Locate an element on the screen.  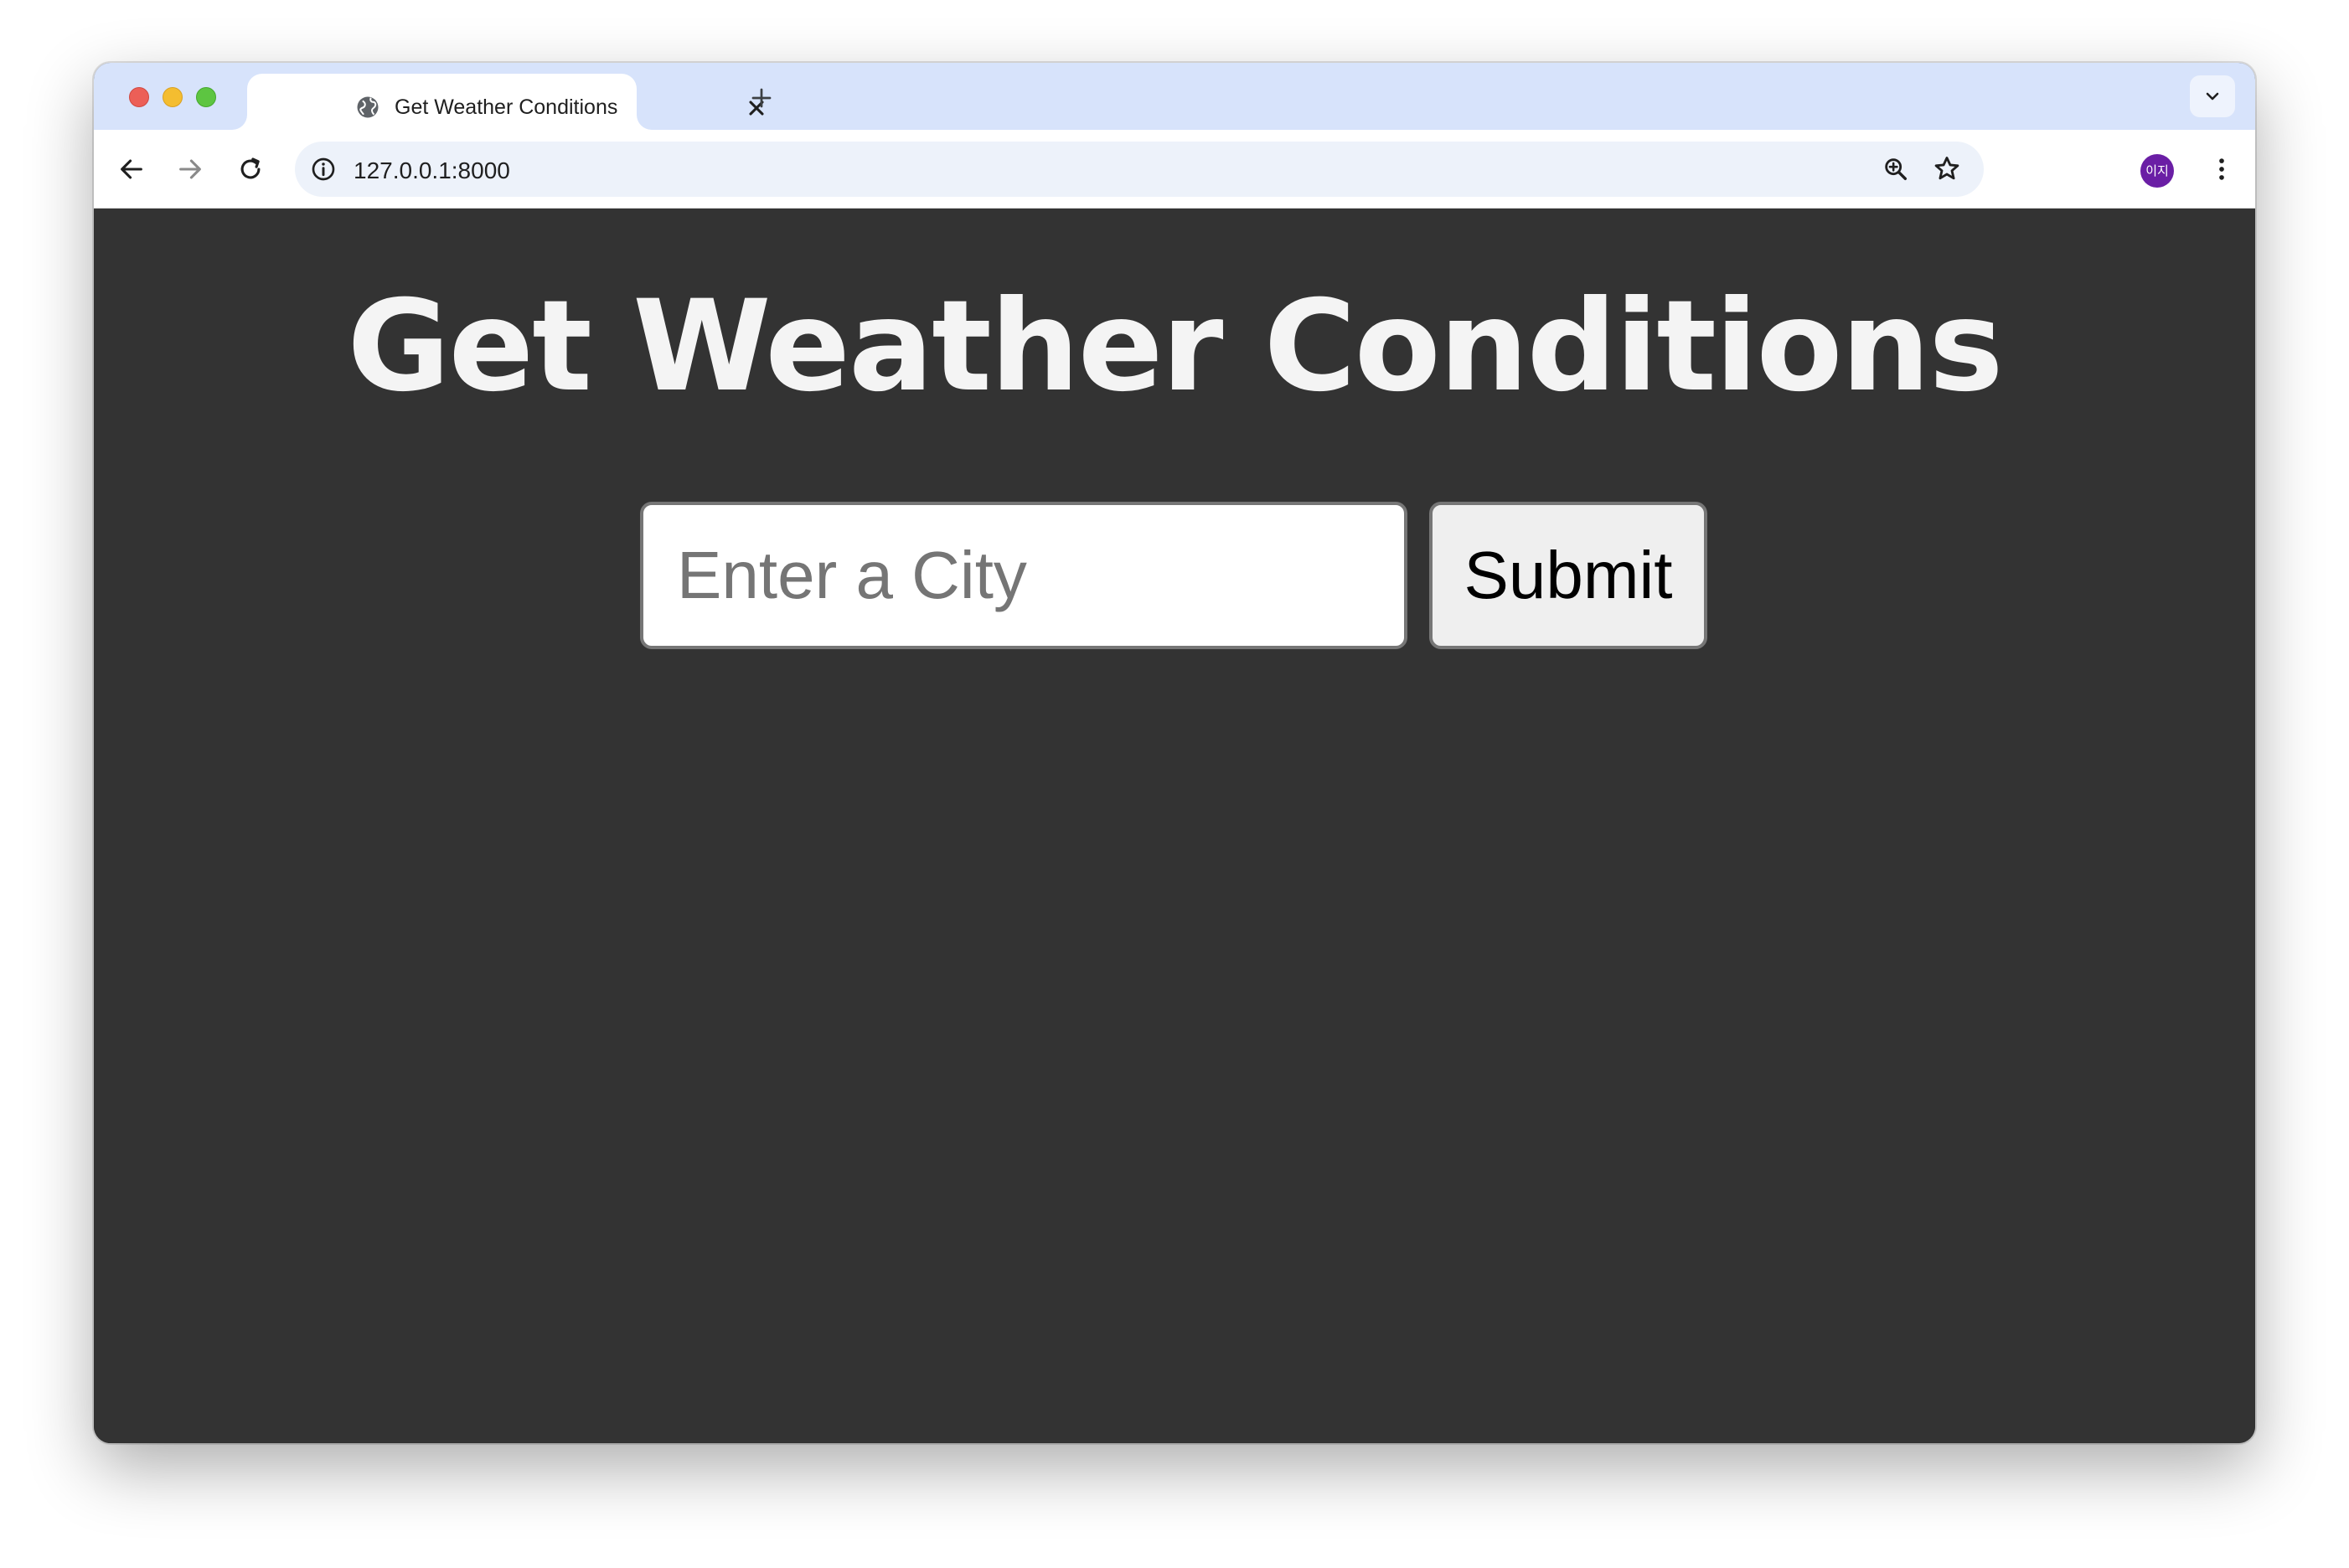
window-close-button is located at coordinates (139, 97).